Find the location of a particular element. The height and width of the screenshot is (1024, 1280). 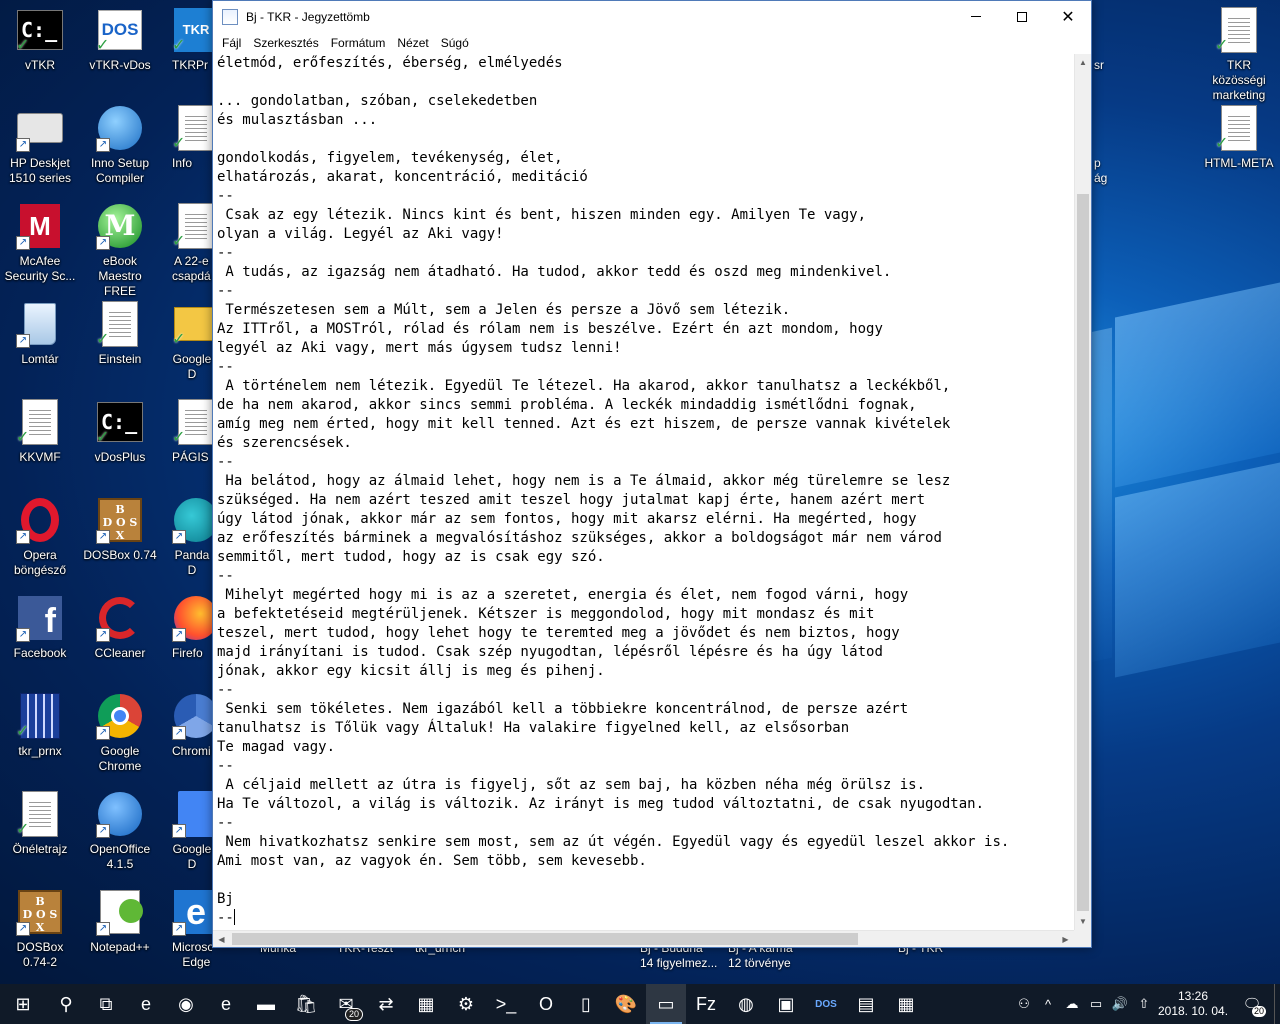

taskbar-filezilla: Fz is located at coordinates (706, 1004).